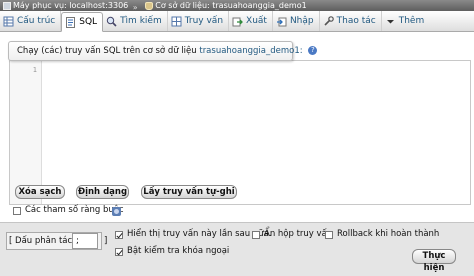  I want to click on tab-structure-label: Cấu trúc, so click(36, 21).